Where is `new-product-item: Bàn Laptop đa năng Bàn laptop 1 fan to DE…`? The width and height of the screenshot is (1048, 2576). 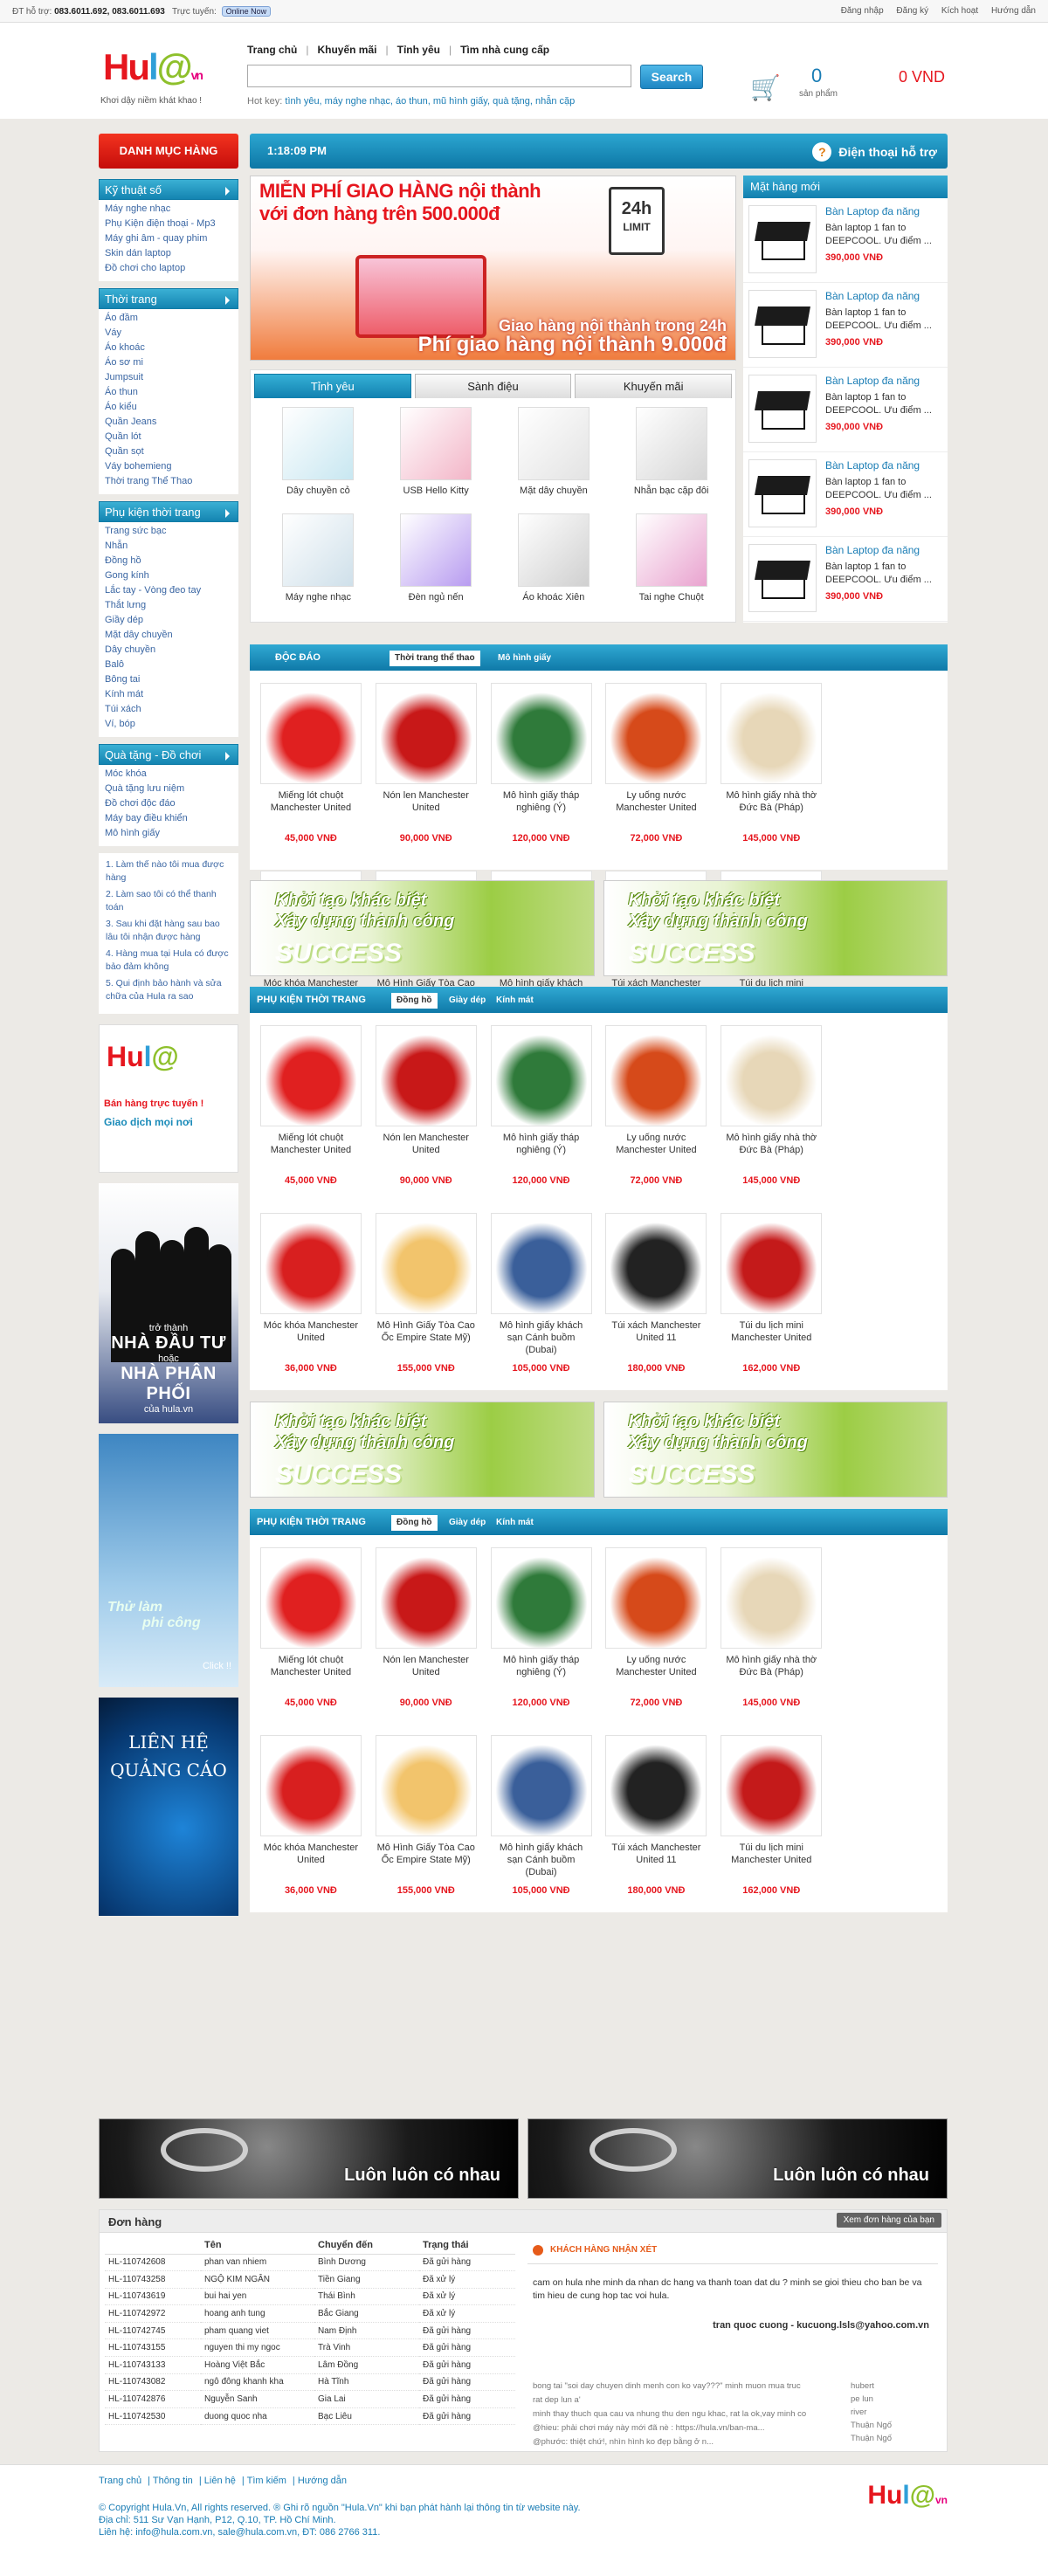 new-product-item: Bàn Laptop đa năng Bàn laptop 1 fan to DE… is located at coordinates (845, 579).